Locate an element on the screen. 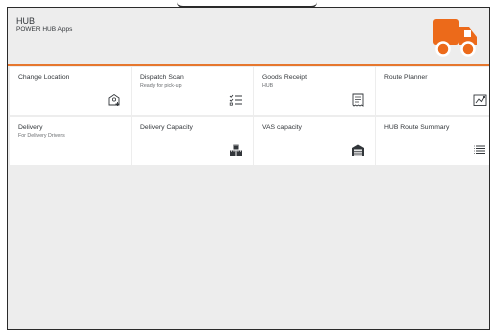 This screenshot has height=334, width=496. tile-vas-capacity: VAS capacity is located at coordinates (314, 141).